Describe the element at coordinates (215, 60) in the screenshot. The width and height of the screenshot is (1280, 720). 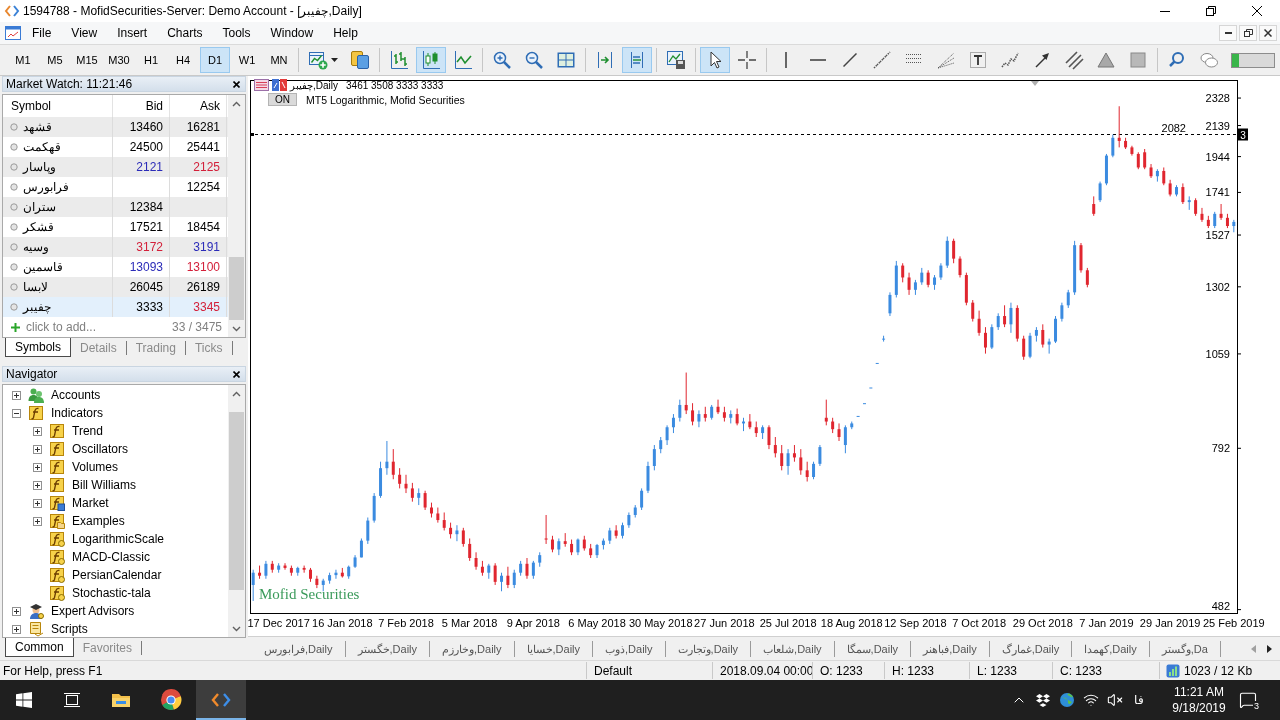
I see `timeframe-button: D1` at that location.